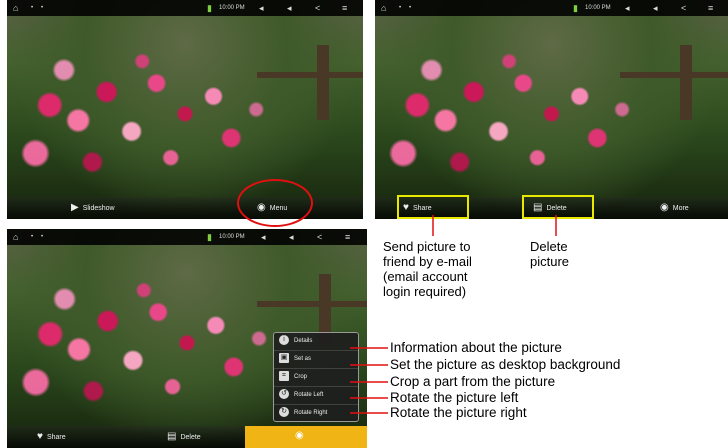 Image resolution: width=728 pixels, height=448 pixels. Describe the element at coordinates (427, 261) in the screenshot. I see `share-note-line: friend by e-mail` at that location.